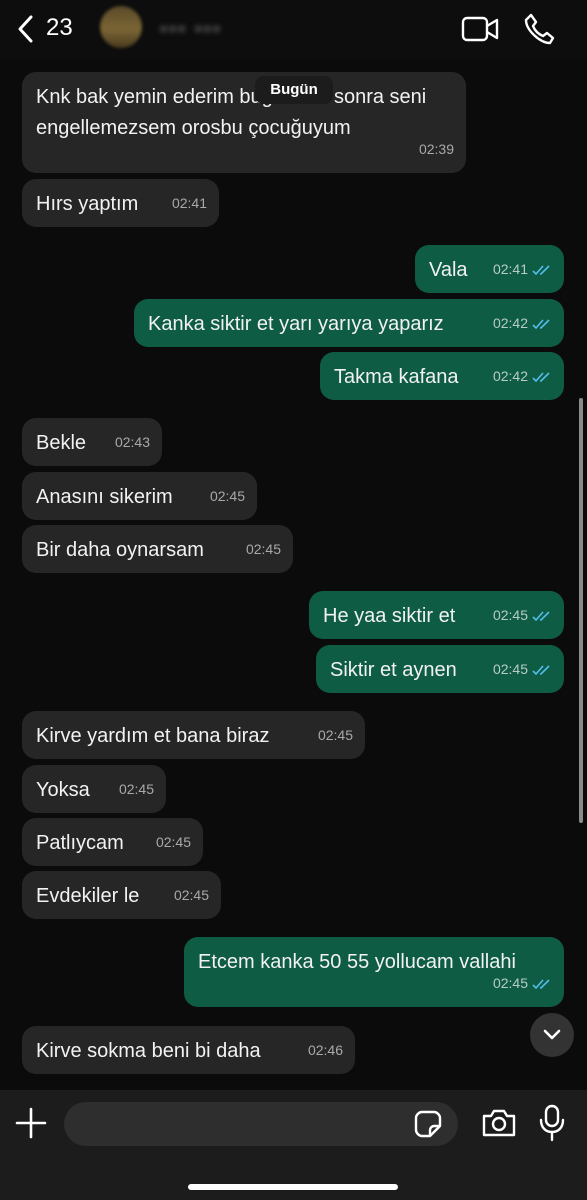  Describe the element at coordinates (148, 1051) in the screenshot. I see `message-text: Kirve sokma beni bi daha` at that location.